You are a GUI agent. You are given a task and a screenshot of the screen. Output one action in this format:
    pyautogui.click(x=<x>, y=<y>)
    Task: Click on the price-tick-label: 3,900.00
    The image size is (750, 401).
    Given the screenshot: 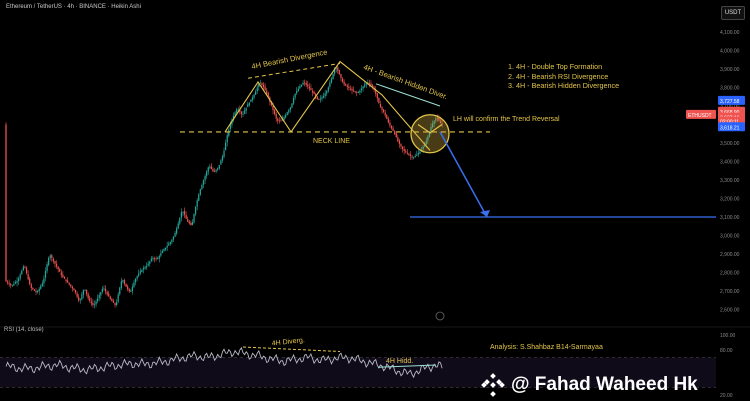 What is the action you would take?
    pyautogui.click(x=730, y=70)
    